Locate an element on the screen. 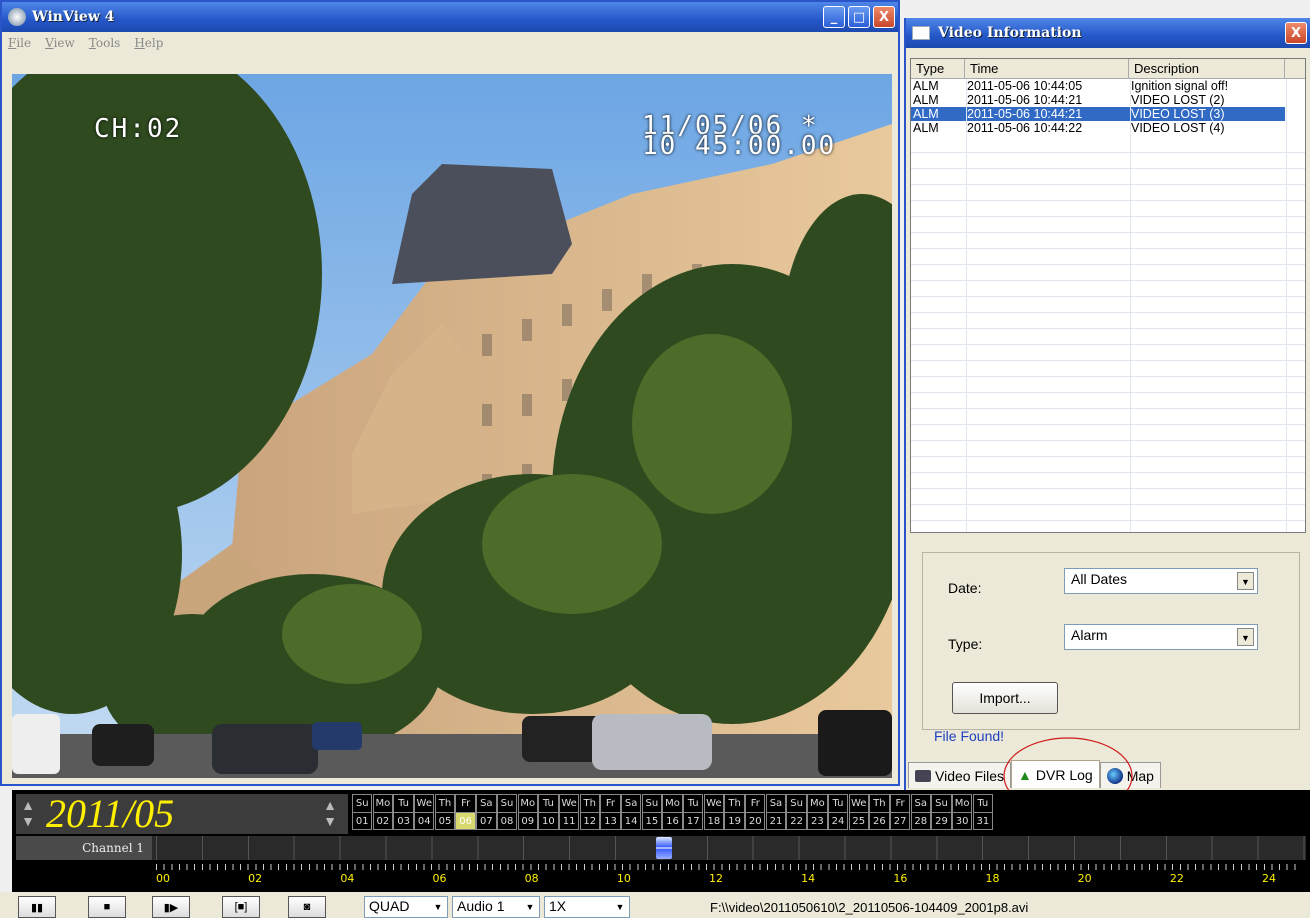  day-cell: Su 29 is located at coordinates (941, 814).